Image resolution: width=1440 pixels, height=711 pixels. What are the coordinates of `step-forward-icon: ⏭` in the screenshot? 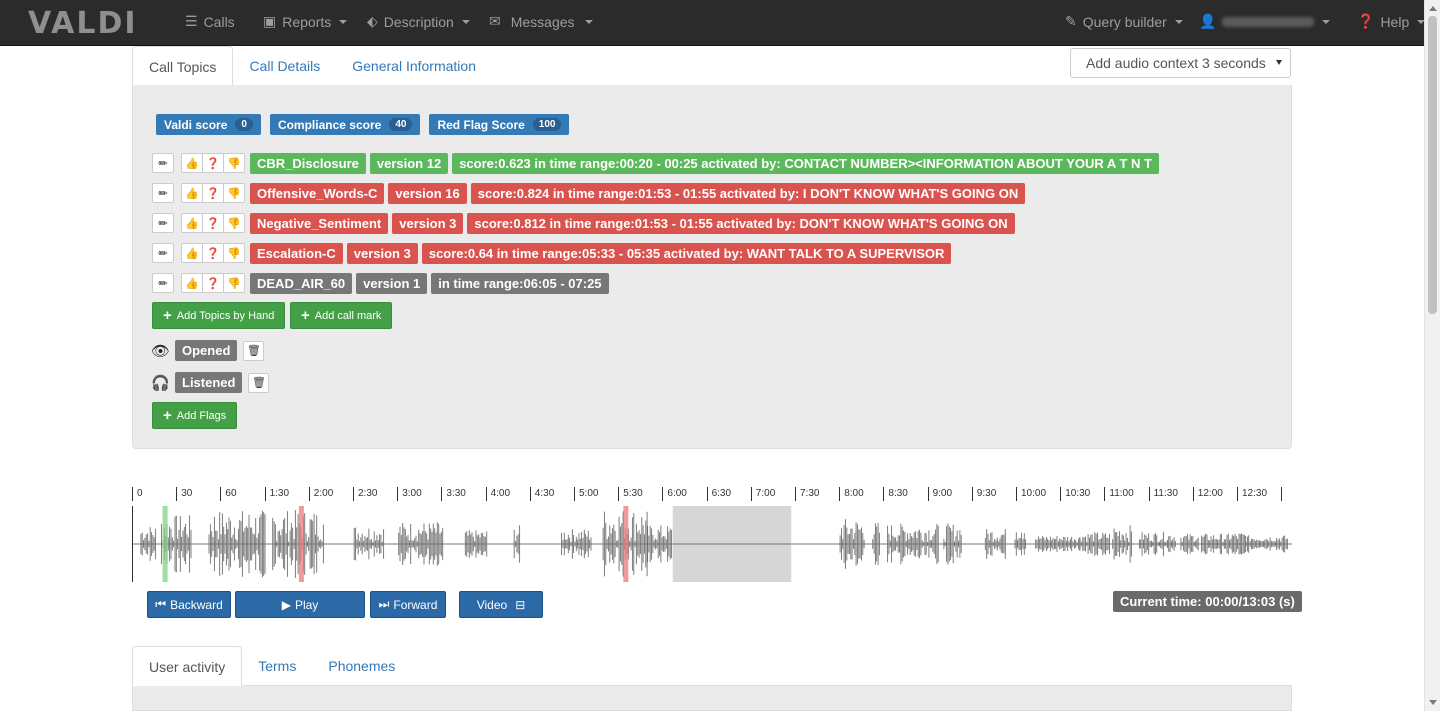 It's located at (384, 604).